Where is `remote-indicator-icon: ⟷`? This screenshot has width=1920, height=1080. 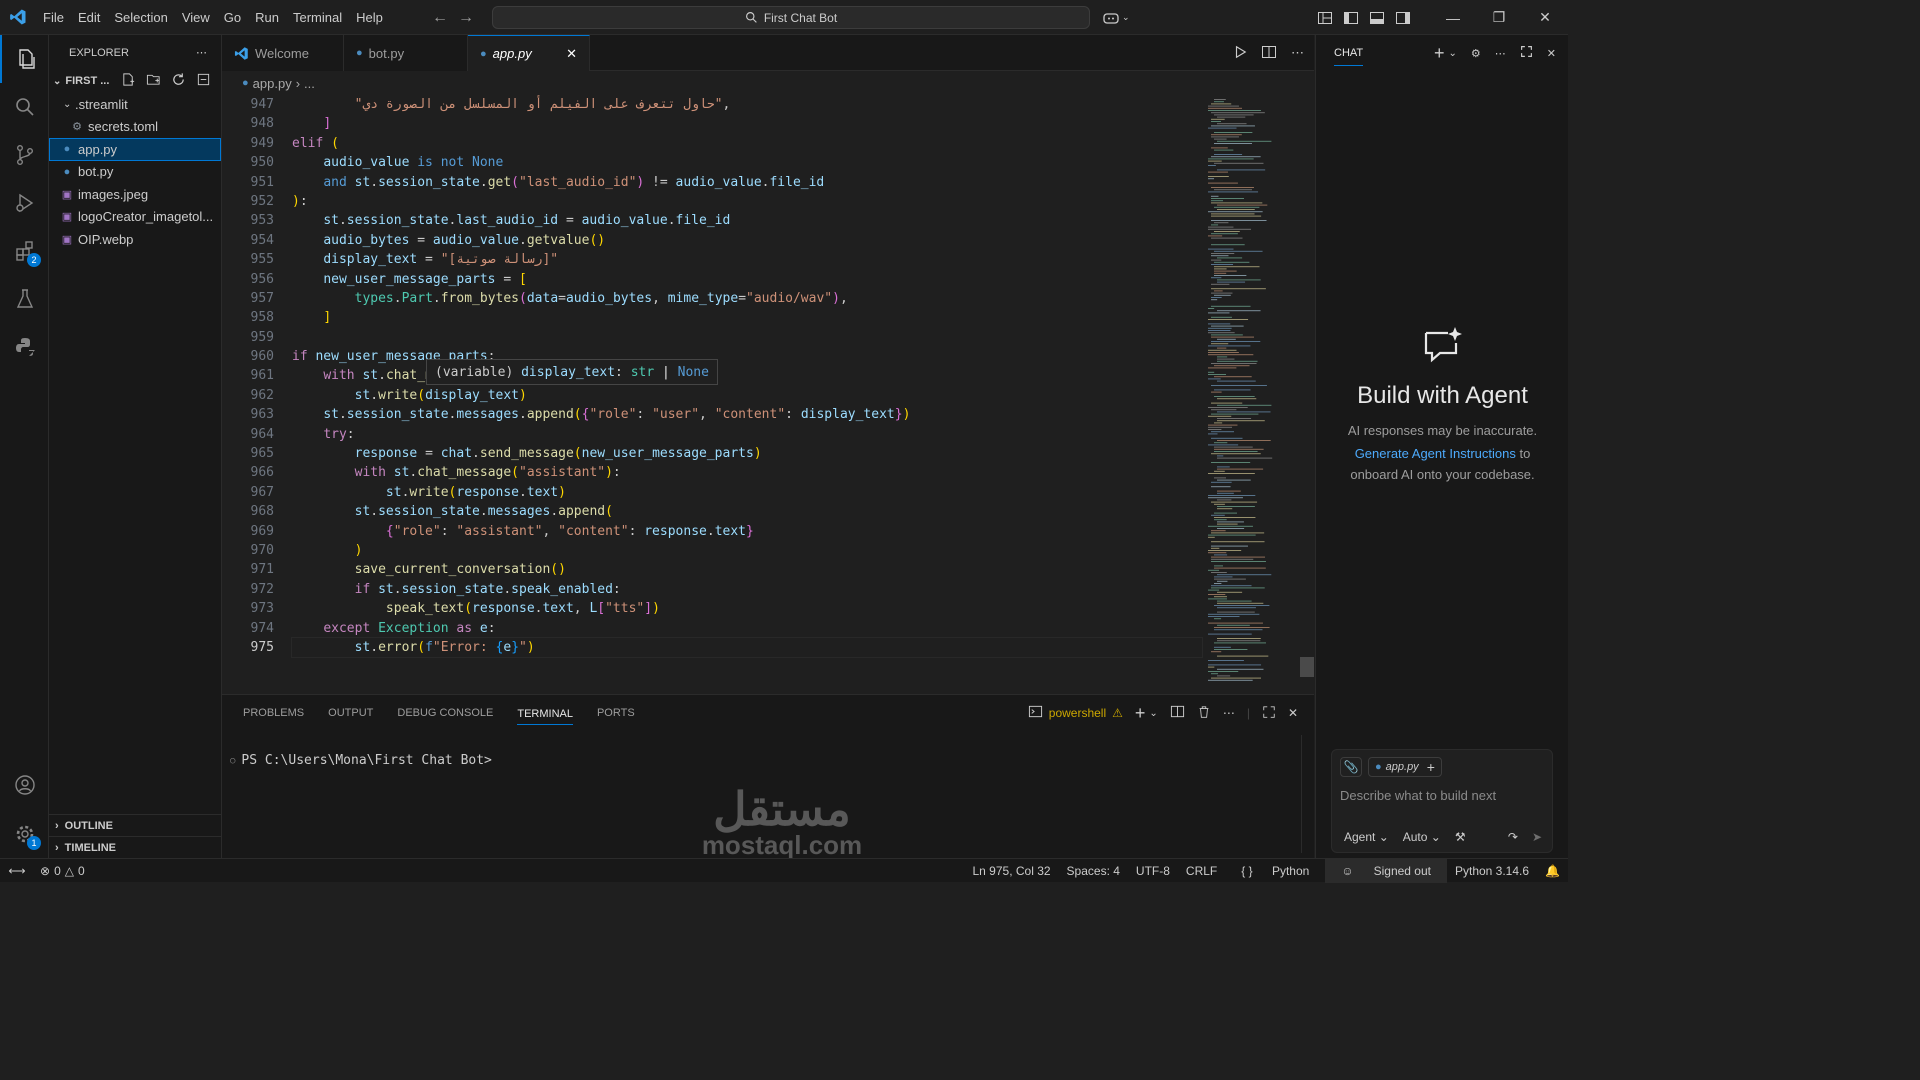
remote-indicator-icon: ⟷ is located at coordinates (17, 871).